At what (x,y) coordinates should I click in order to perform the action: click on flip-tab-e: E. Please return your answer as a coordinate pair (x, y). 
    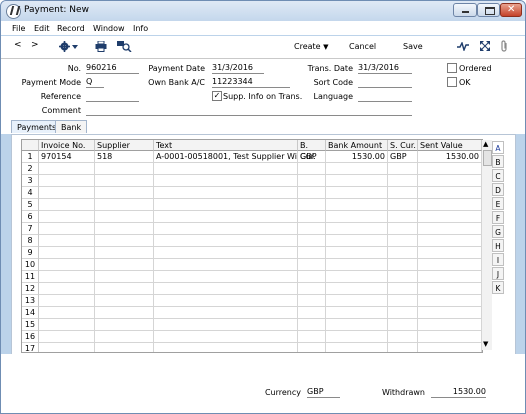
    Looking at the image, I should click on (498, 203).